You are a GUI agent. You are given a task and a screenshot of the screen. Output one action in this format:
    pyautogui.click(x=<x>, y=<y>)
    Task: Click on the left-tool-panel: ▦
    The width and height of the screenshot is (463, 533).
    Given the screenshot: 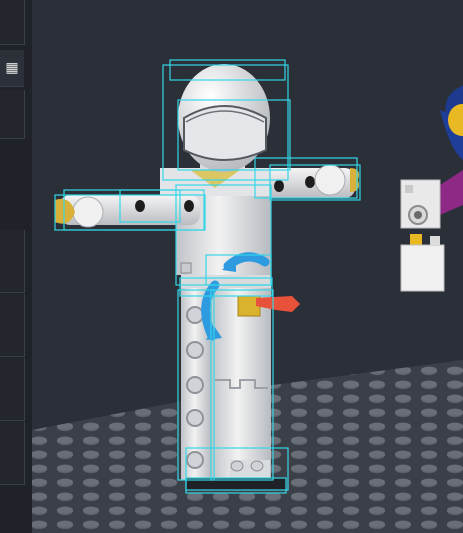 What is the action you would take?
    pyautogui.click(x=16, y=266)
    